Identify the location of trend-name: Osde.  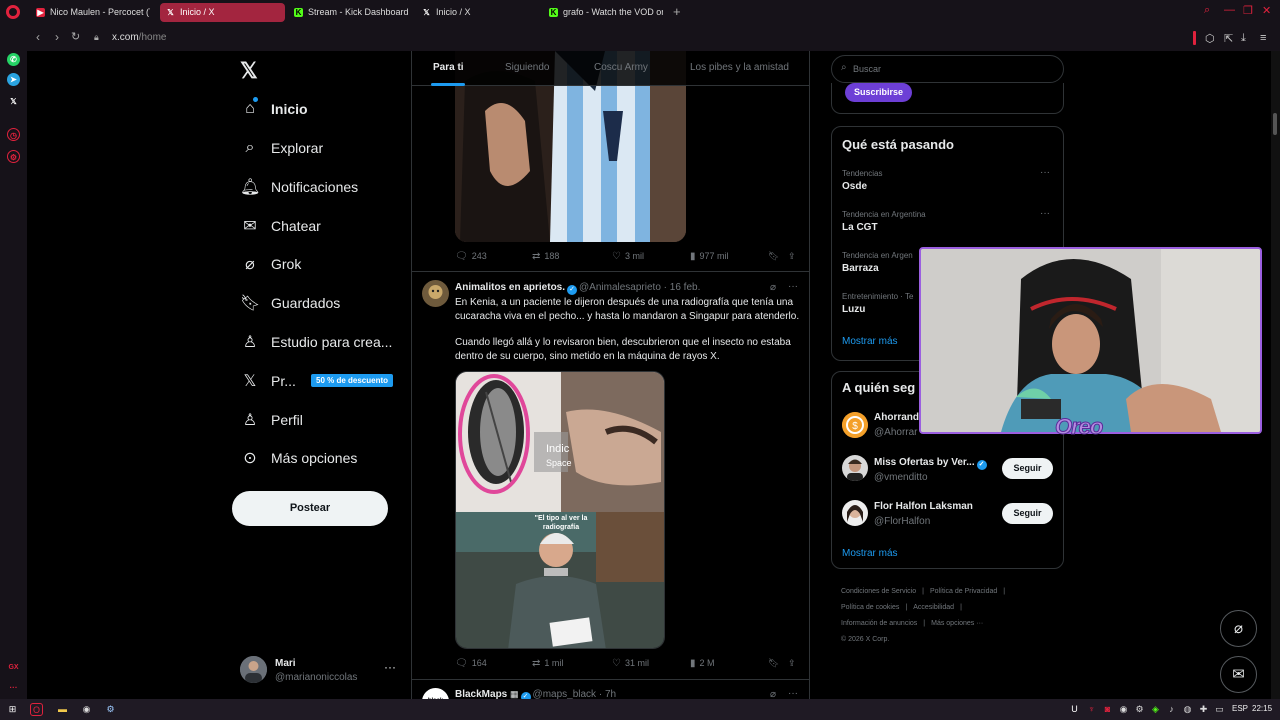
(854, 186).